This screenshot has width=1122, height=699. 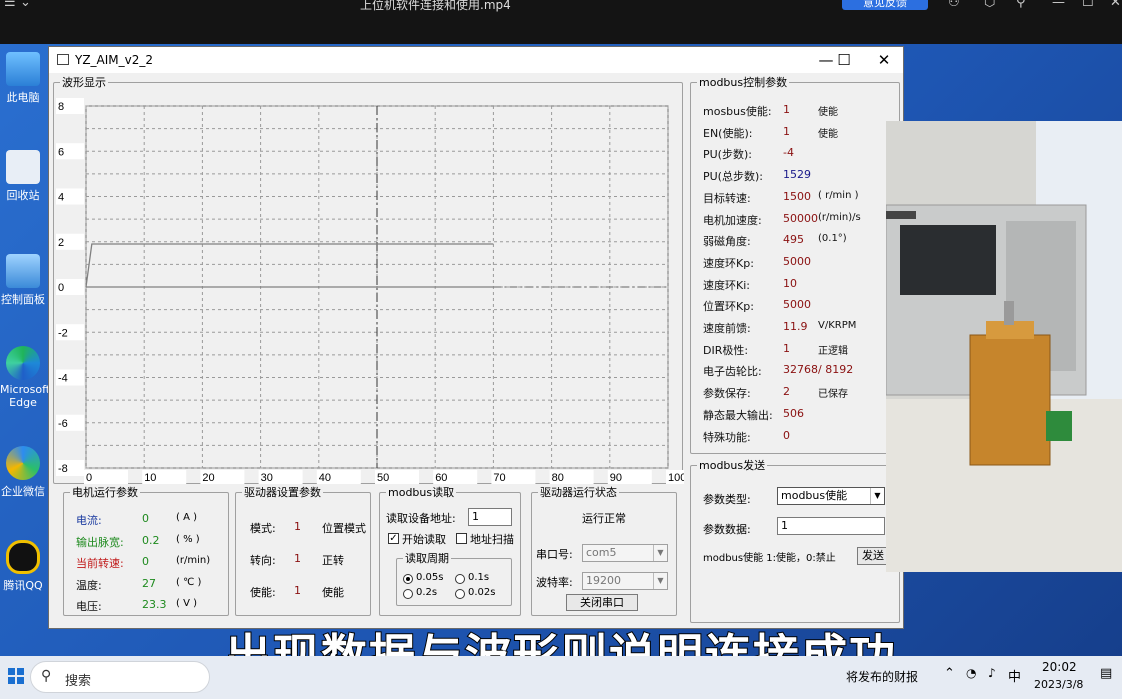 I want to click on minimize-icon: —, so click(x=1058, y=5).